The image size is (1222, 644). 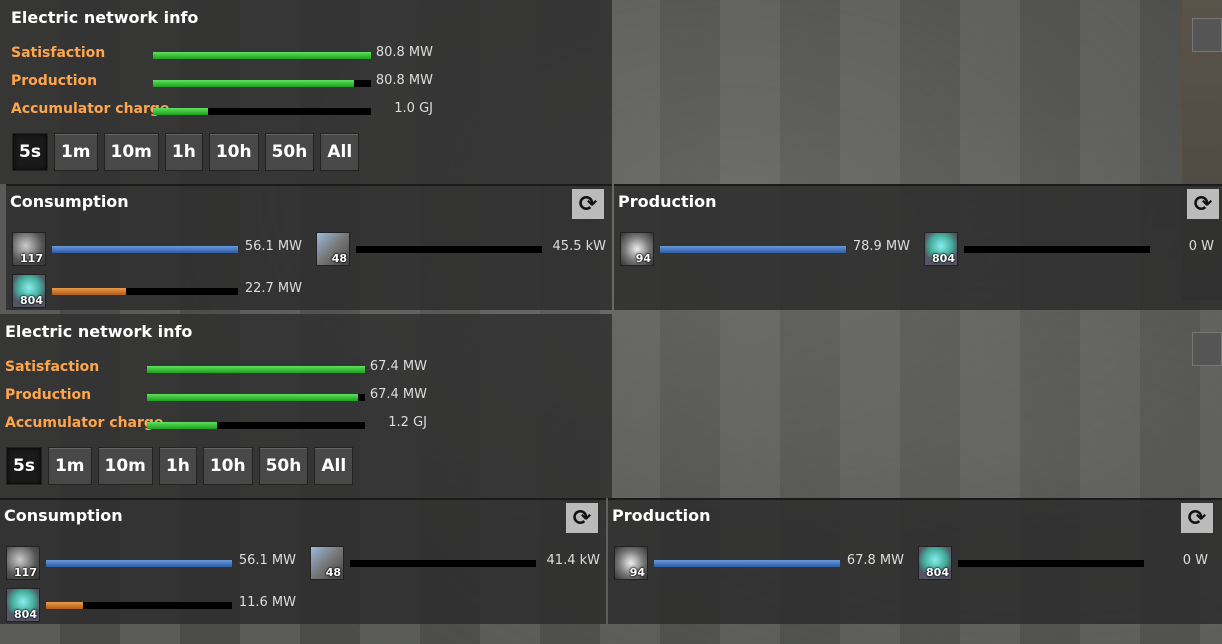 I want to click on network-entry: 804 11.6 MW, so click(x=156, y=605).